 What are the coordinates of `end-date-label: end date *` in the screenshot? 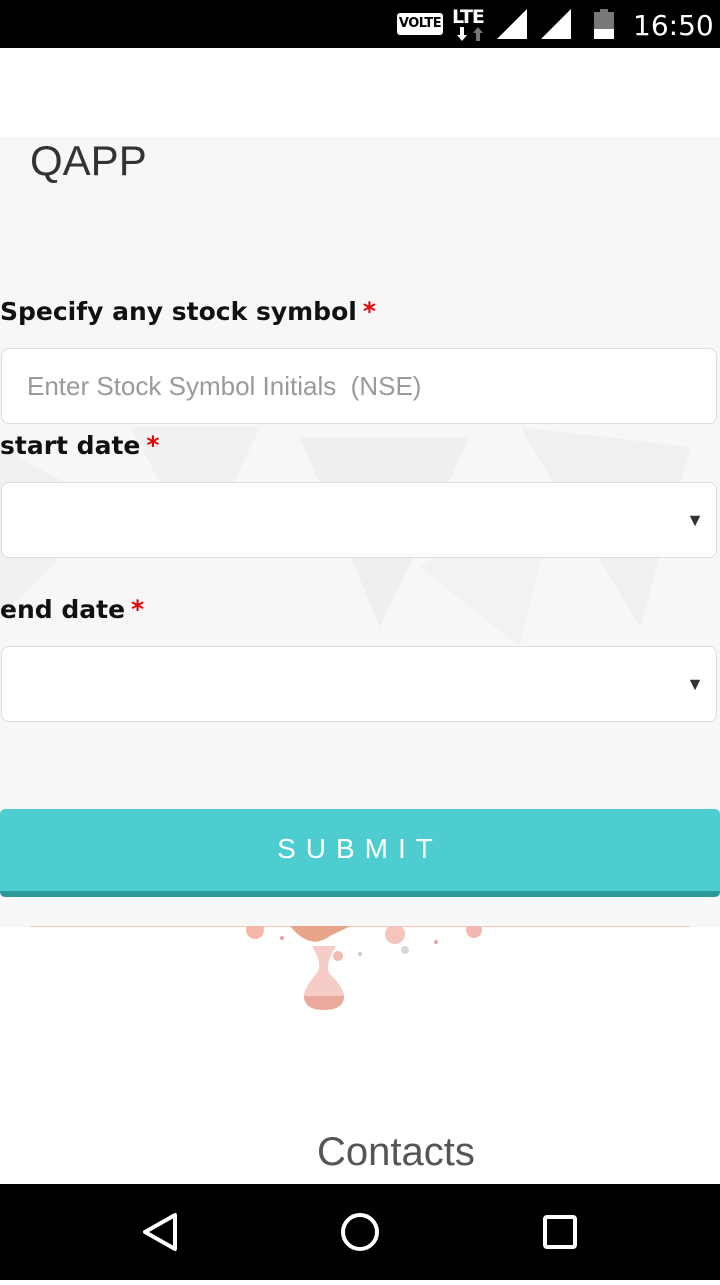 It's located at (72, 609).